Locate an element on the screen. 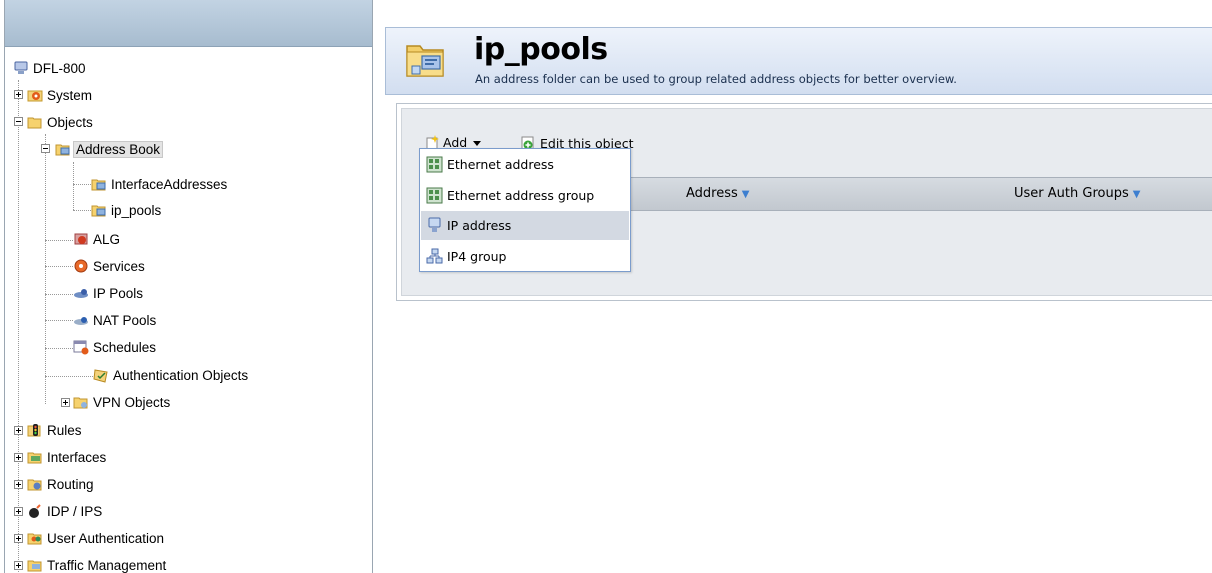  vpn-folder-icon is located at coordinates (80, 403).